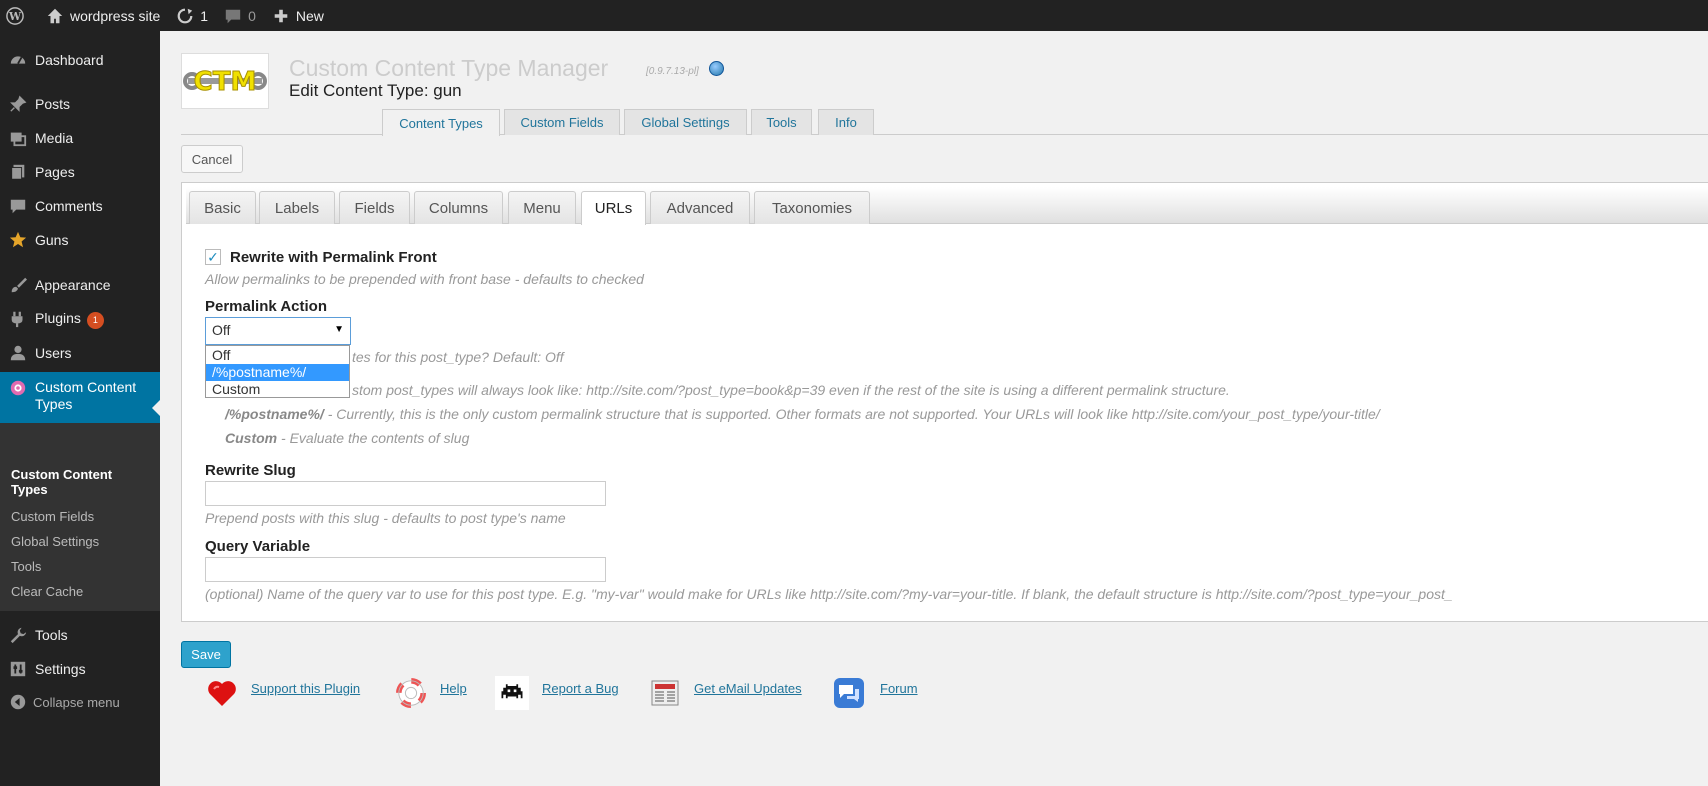 This screenshot has width=1708, height=786. Describe the element at coordinates (854, 15) in the screenshot. I see `admin-bar: W wordpress site 1 0 New` at that location.